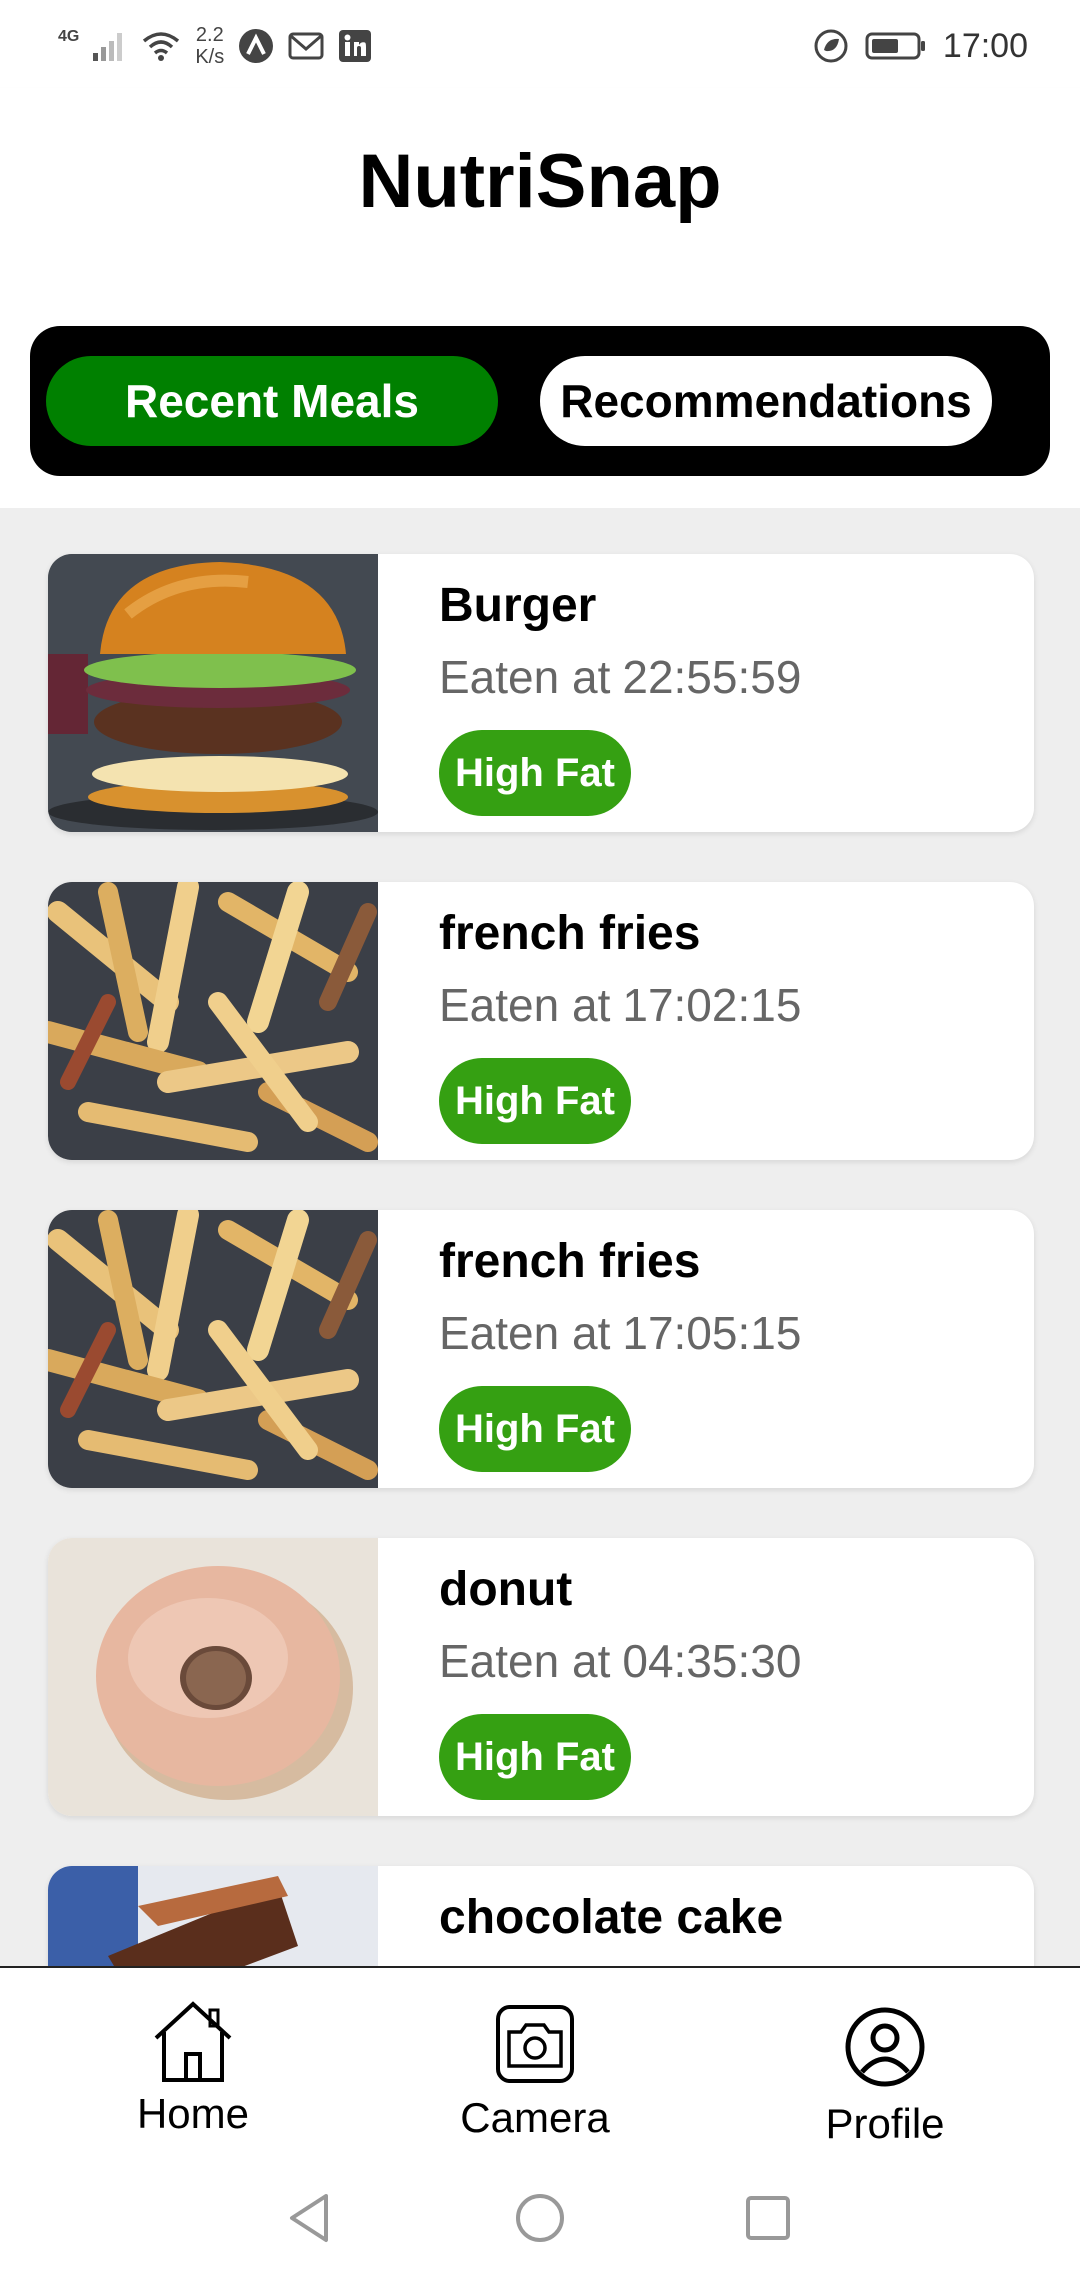 The height and width of the screenshot is (2280, 1080). Describe the element at coordinates (506, 1589) in the screenshot. I see `meal-name: donut` at that location.